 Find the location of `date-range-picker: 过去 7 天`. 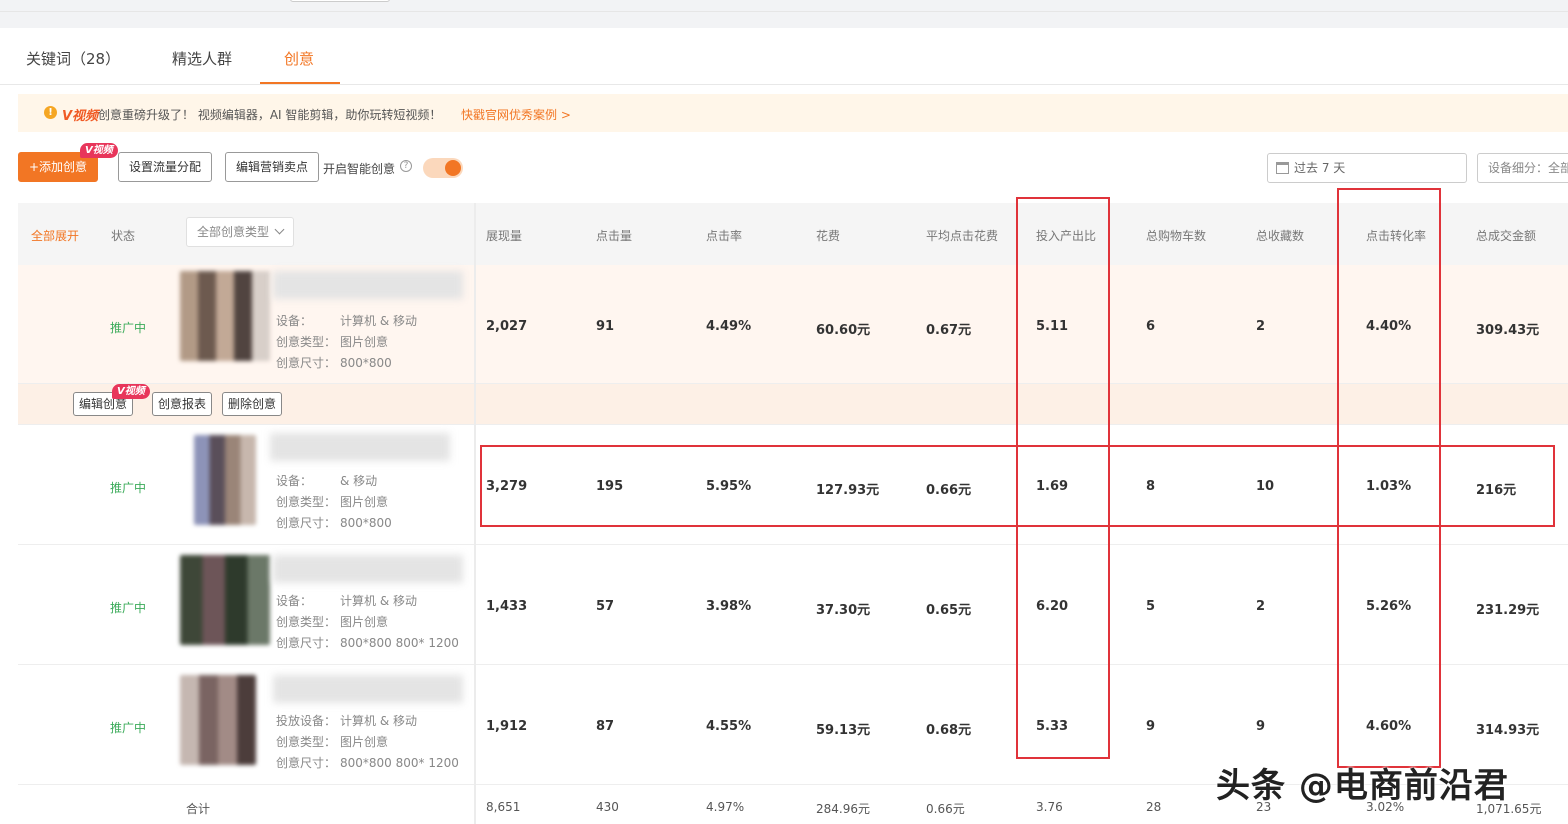

date-range-picker: 过去 7 天 is located at coordinates (1367, 168).